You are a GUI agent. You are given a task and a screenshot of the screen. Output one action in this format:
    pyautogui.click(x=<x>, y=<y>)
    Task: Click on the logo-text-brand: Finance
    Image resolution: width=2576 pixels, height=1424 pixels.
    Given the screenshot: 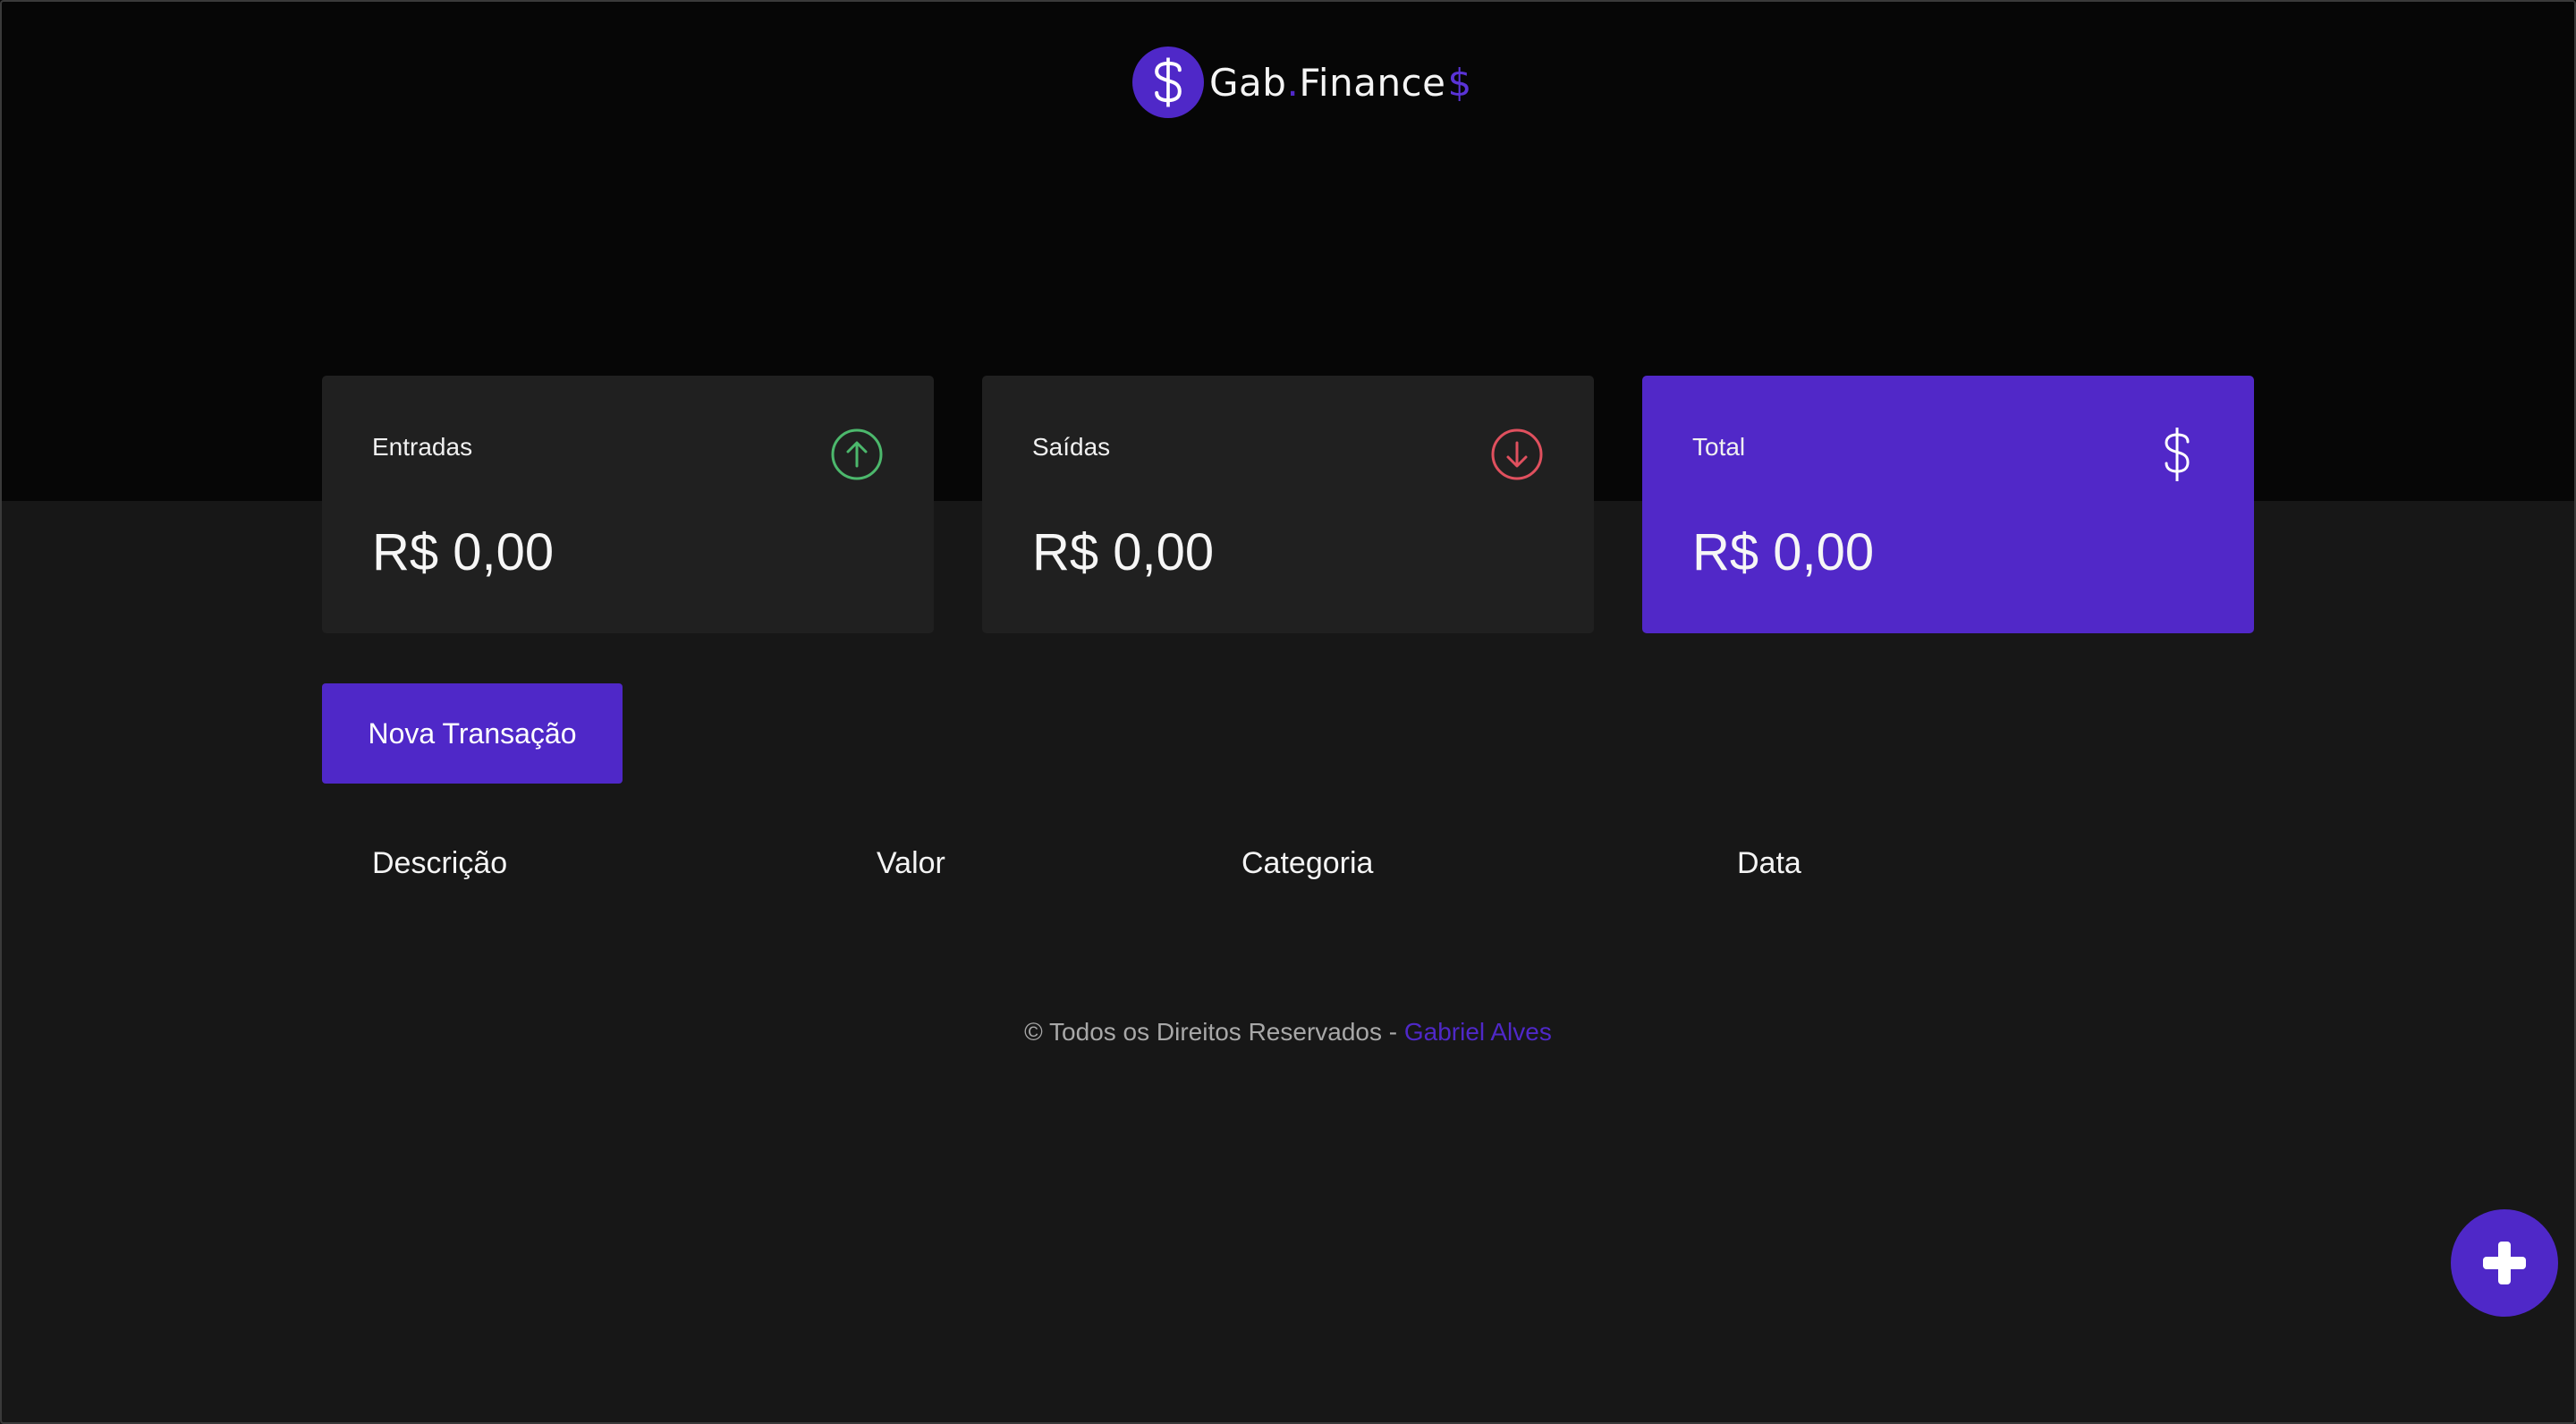 What is the action you would take?
    pyautogui.click(x=1372, y=82)
    